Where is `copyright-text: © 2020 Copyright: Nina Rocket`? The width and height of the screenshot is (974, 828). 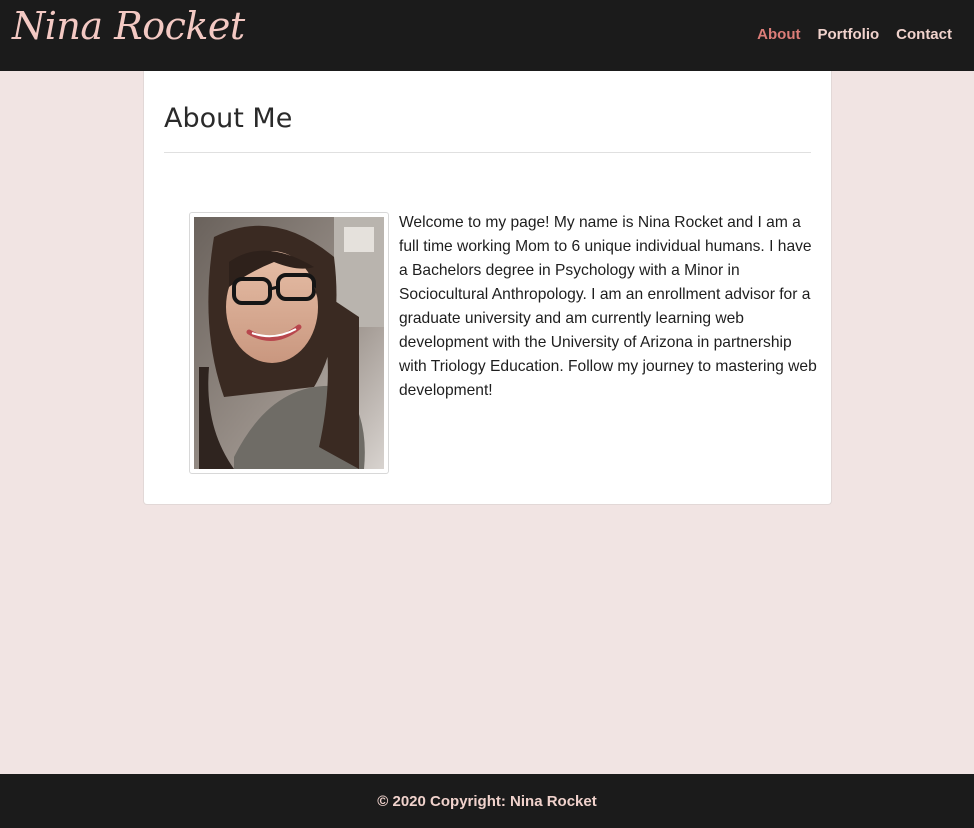
copyright-text: © 2020 Copyright: Nina Rocket is located at coordinates (487, 801).